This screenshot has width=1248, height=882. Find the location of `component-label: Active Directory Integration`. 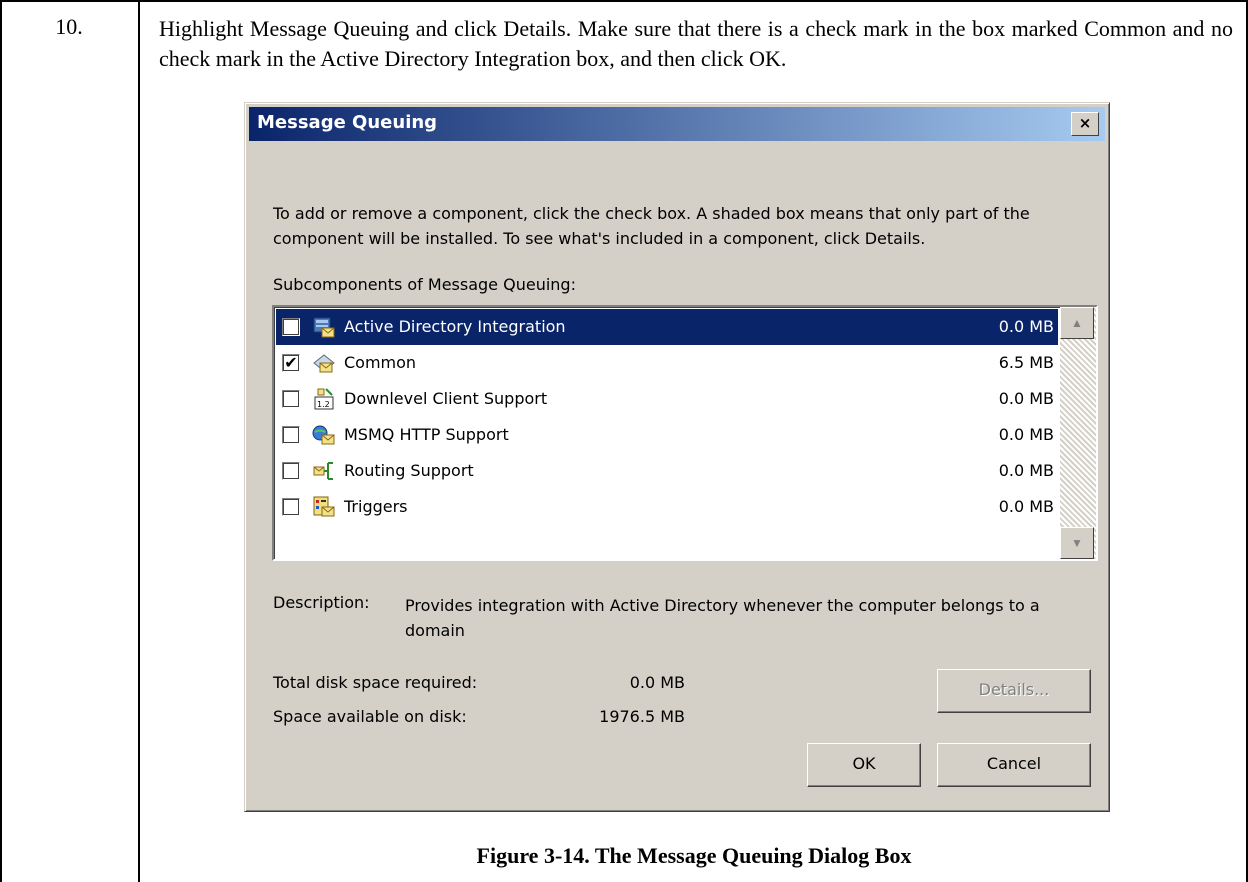

component-label: Active Directory Integration is located at coordinates (455, 326).